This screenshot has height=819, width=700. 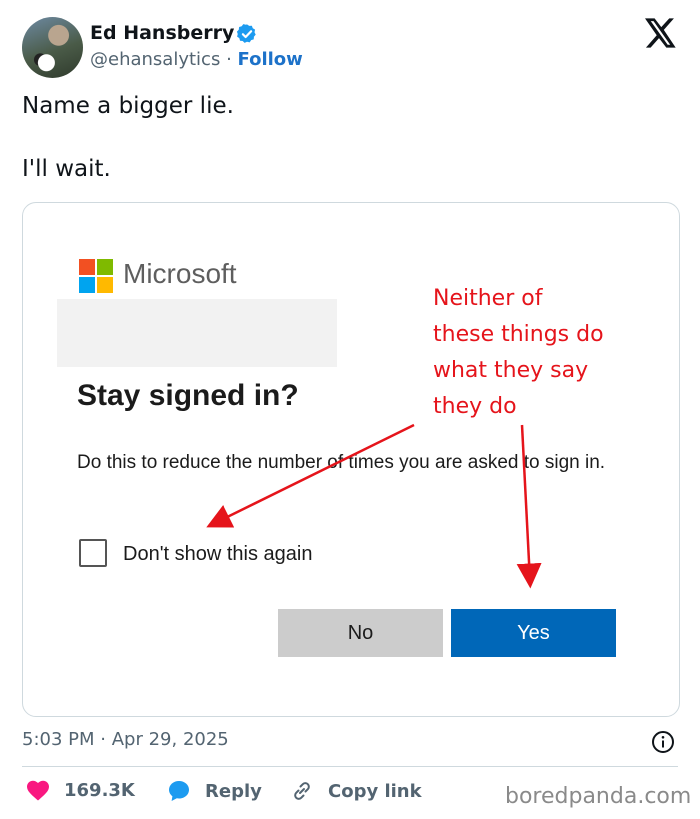 What do you see at coordinates (598, 796) in the screenshot?
I see `watermark: boredpanda.com` at bounding box center [598, 796].